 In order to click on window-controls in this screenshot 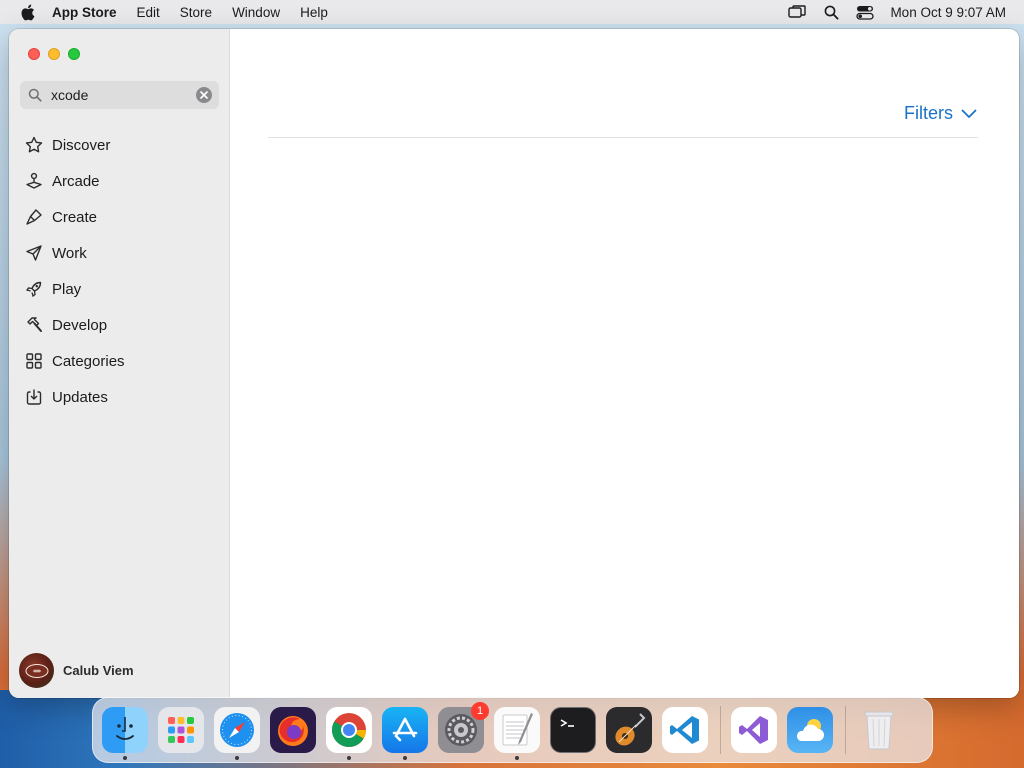, I will do `click(58, 54)`.